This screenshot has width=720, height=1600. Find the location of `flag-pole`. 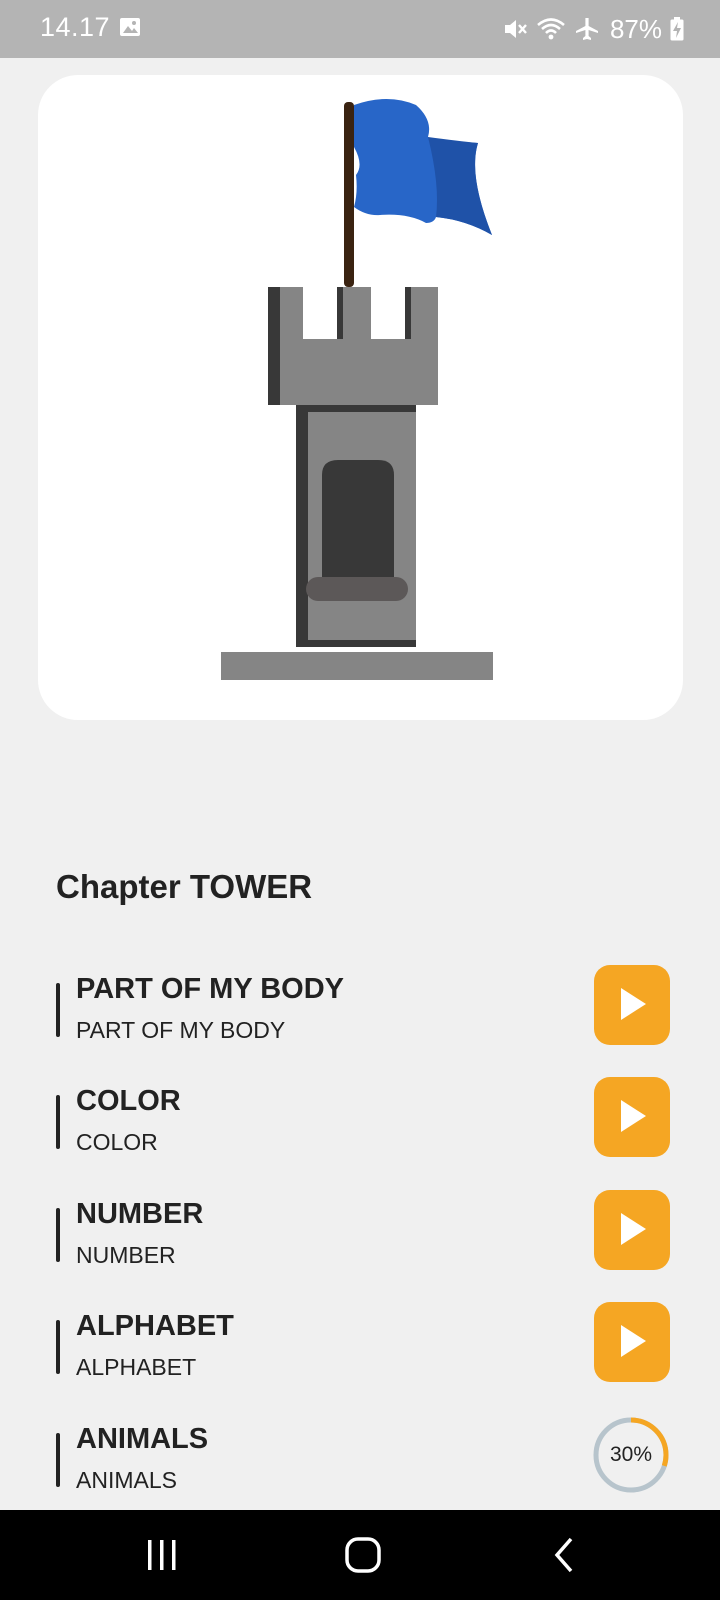

flag-pole is located at coordinates (349, 194).